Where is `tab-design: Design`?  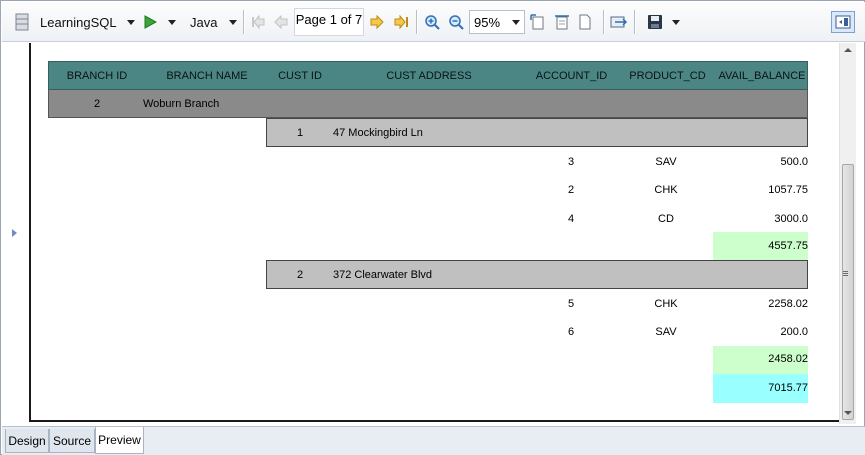 tab-design: Design is located at coordinates (27, 441).